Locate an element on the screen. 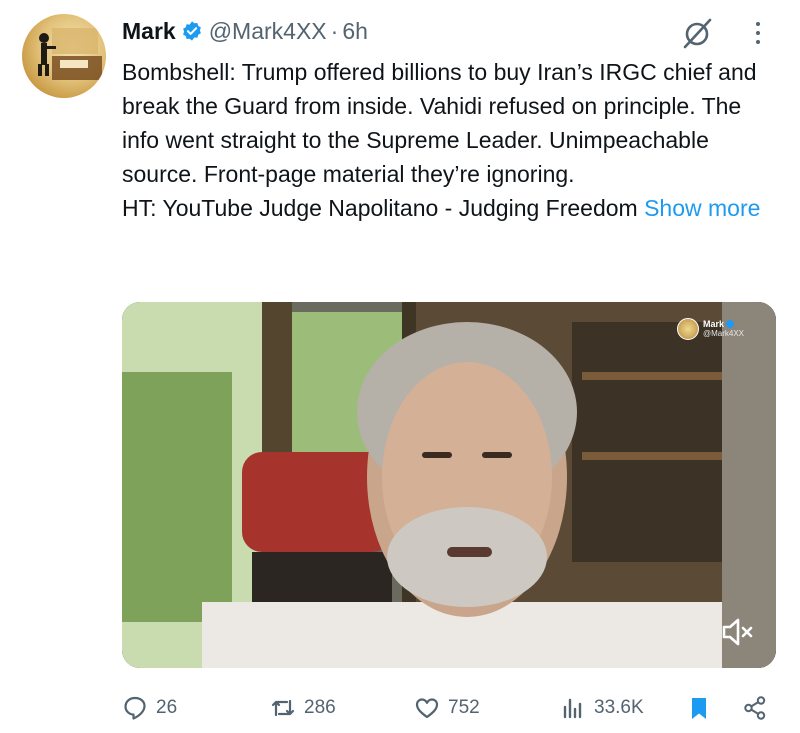 The image size is (800, 733). more-options-button is located at coordinates (758, 33).